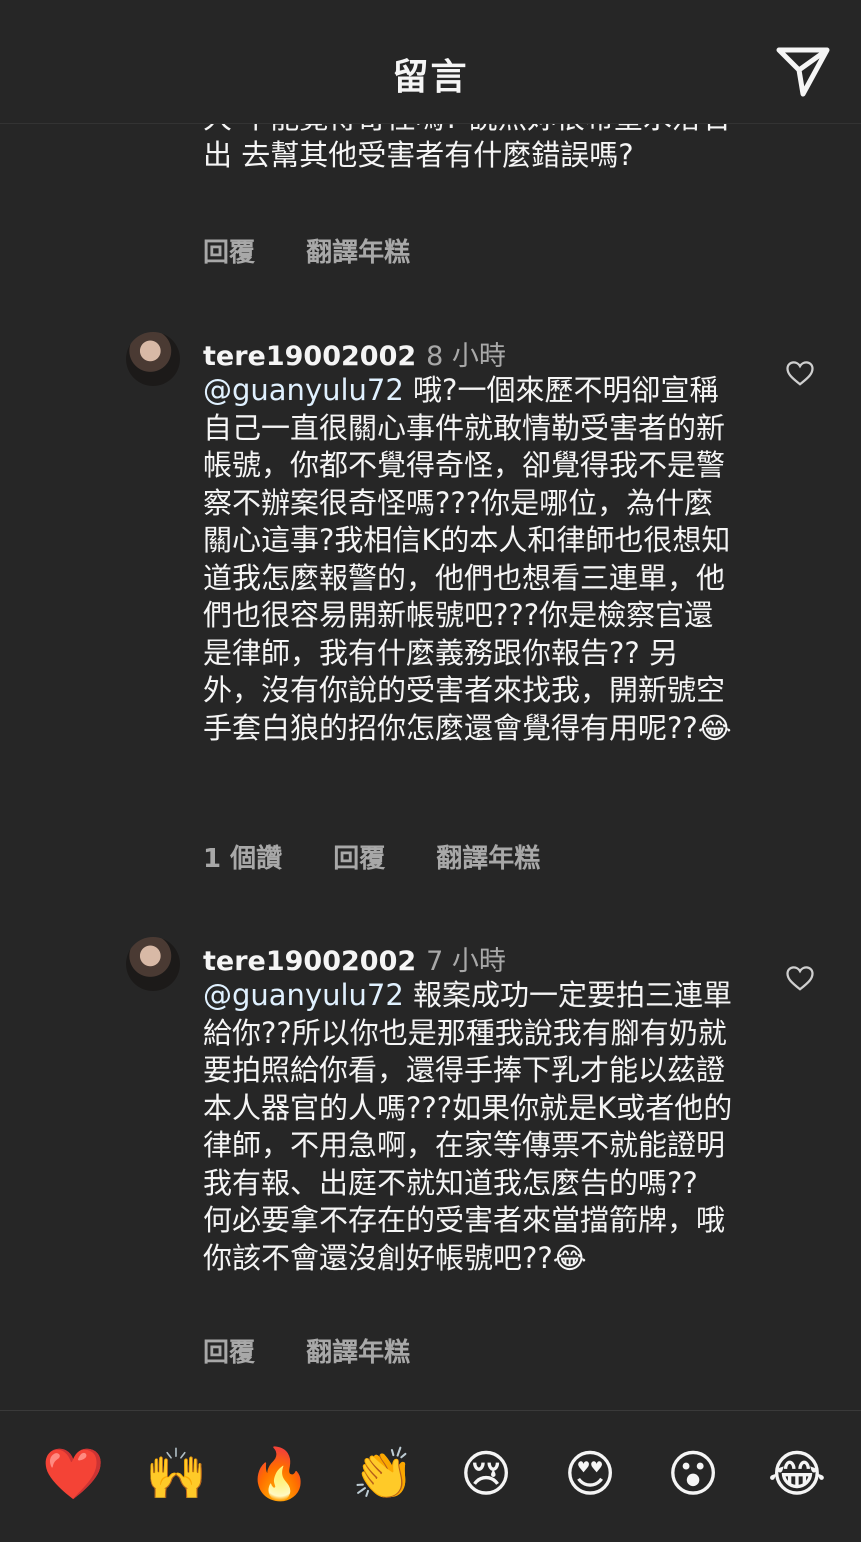 This screenshot has height=1542, width=861. I want to click on surprised-emoji-button: 😮, so click(693, 1474).